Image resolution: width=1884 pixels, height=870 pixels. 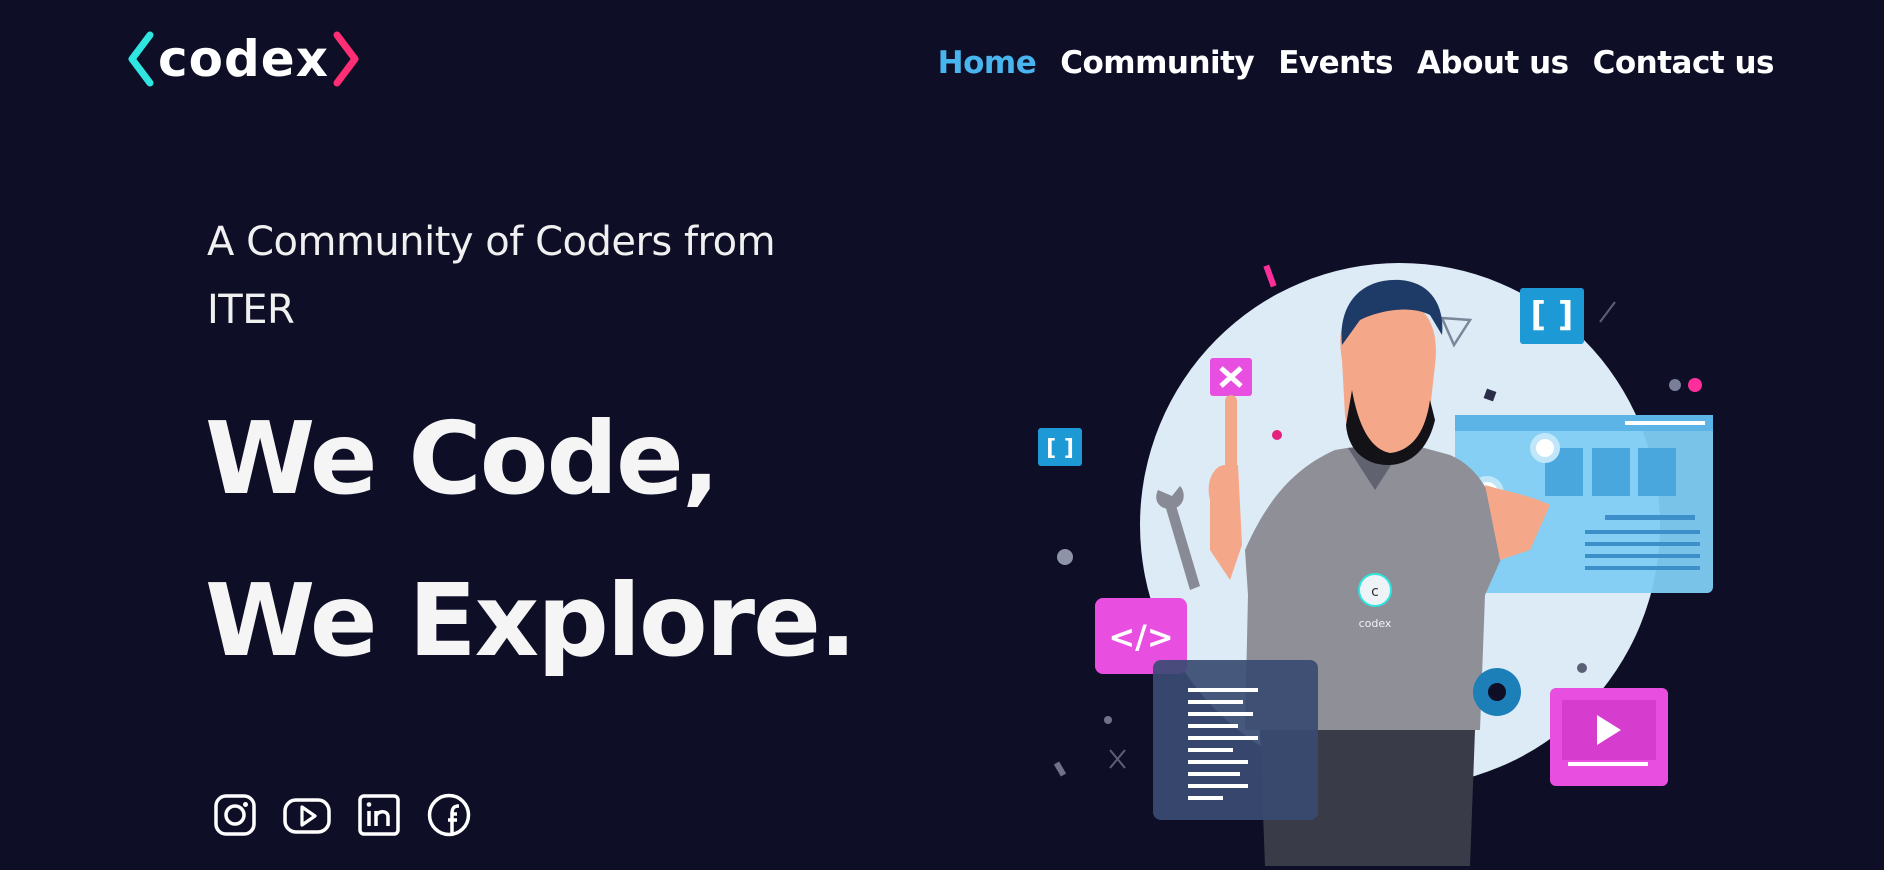 What do you see at coordinates (307, 815) in the screenshot?
I see `youtube-icon` at bounding box center [307, 815].